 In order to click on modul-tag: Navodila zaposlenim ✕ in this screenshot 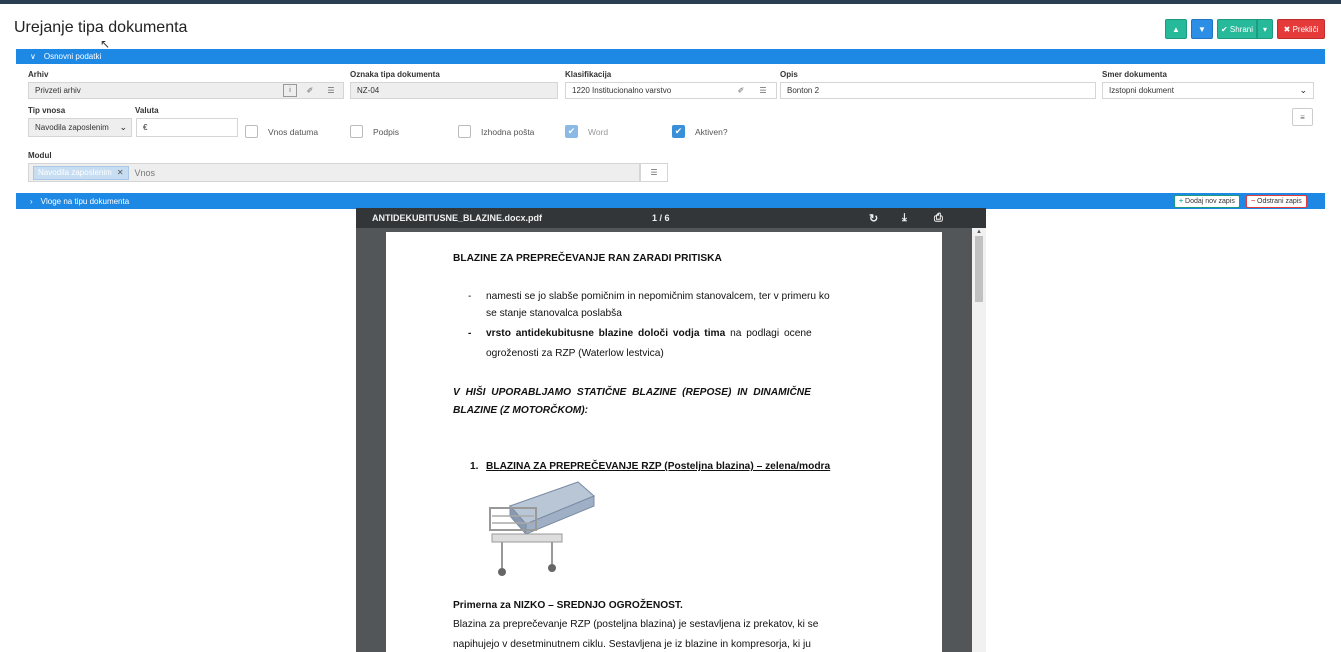, I will do `click(81, 172)`.